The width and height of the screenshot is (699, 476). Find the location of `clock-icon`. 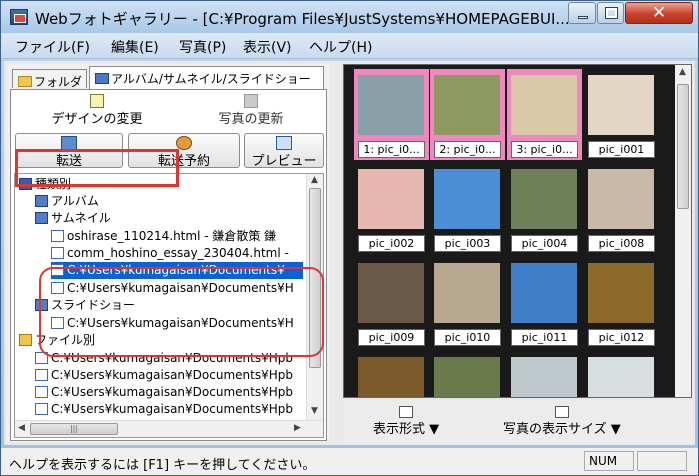

clock-icon is located at coordinates (184, 143).